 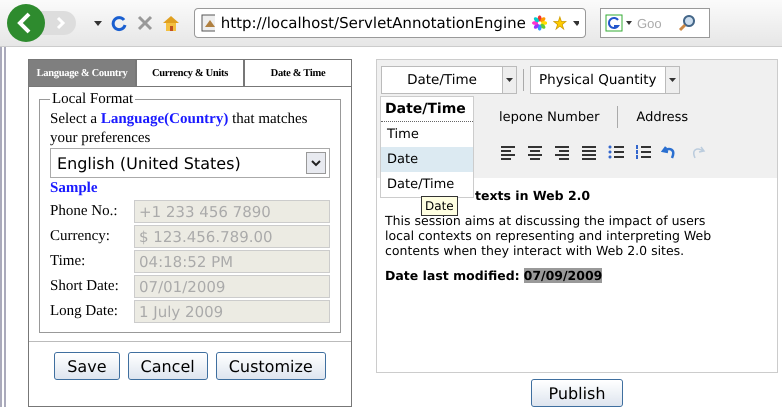 What do you see at coordinates (298, 73) in the screenshot?
I see `tab: Date & Time` at bounding box center [298, 73].